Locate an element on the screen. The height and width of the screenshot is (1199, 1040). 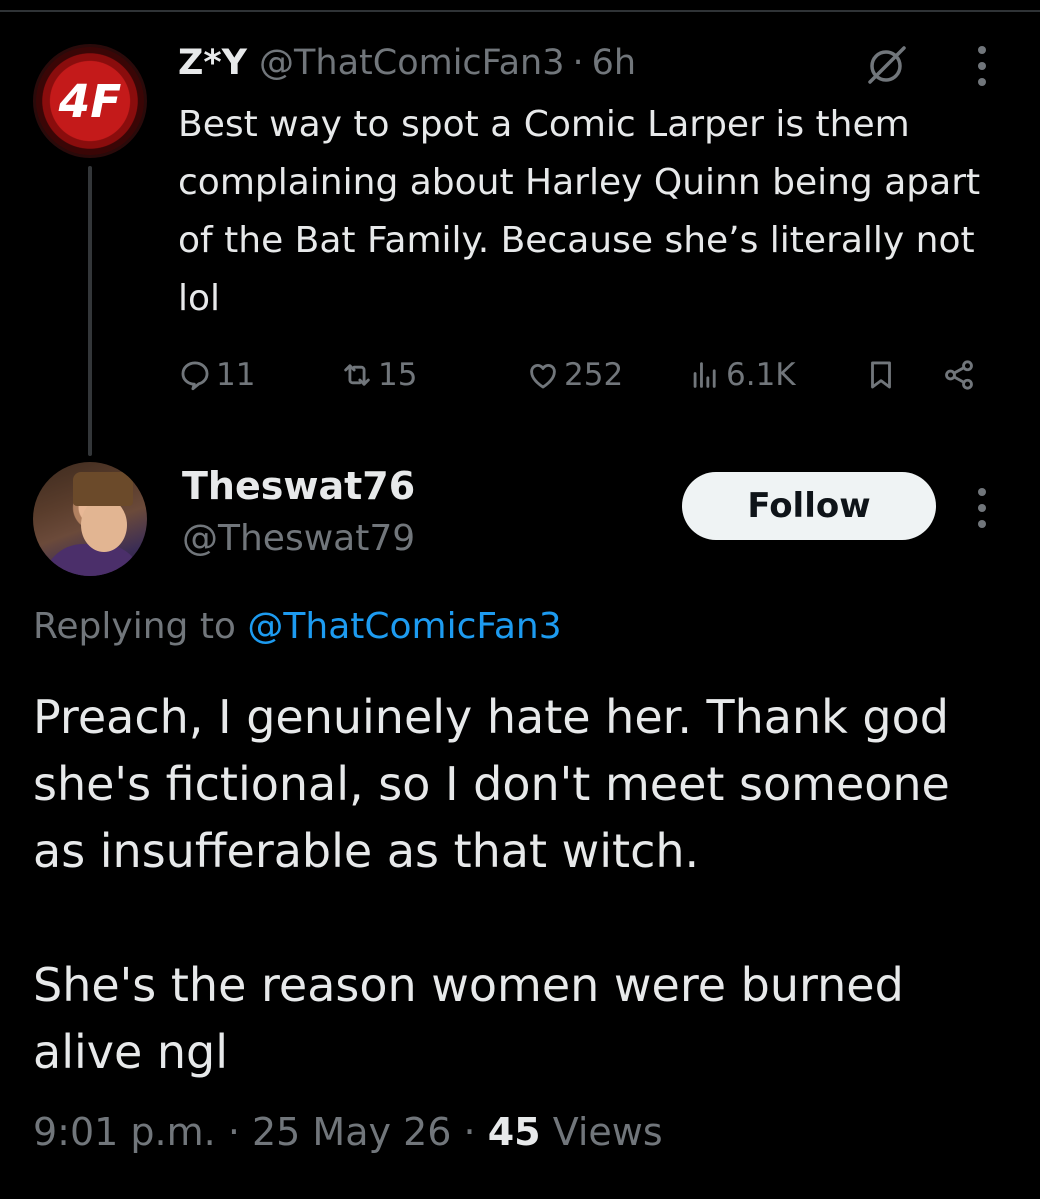
reply-avatar is located at coordinates (90, 519).